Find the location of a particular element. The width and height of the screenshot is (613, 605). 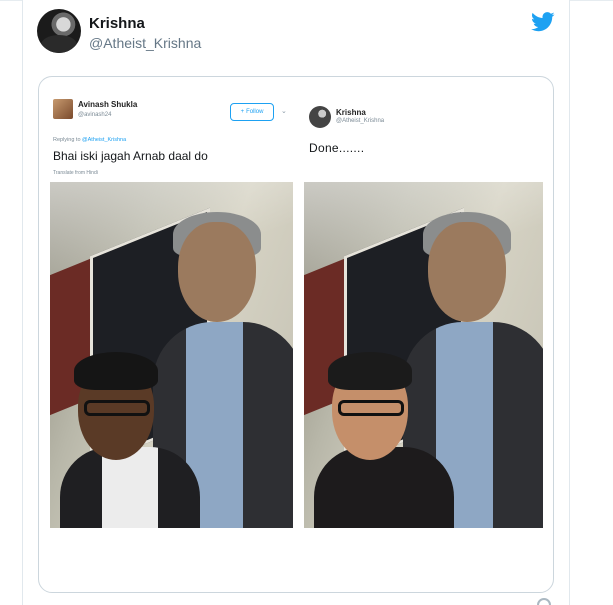

chevron-down-icon: ⌄ is located at coordinates (284, 111).